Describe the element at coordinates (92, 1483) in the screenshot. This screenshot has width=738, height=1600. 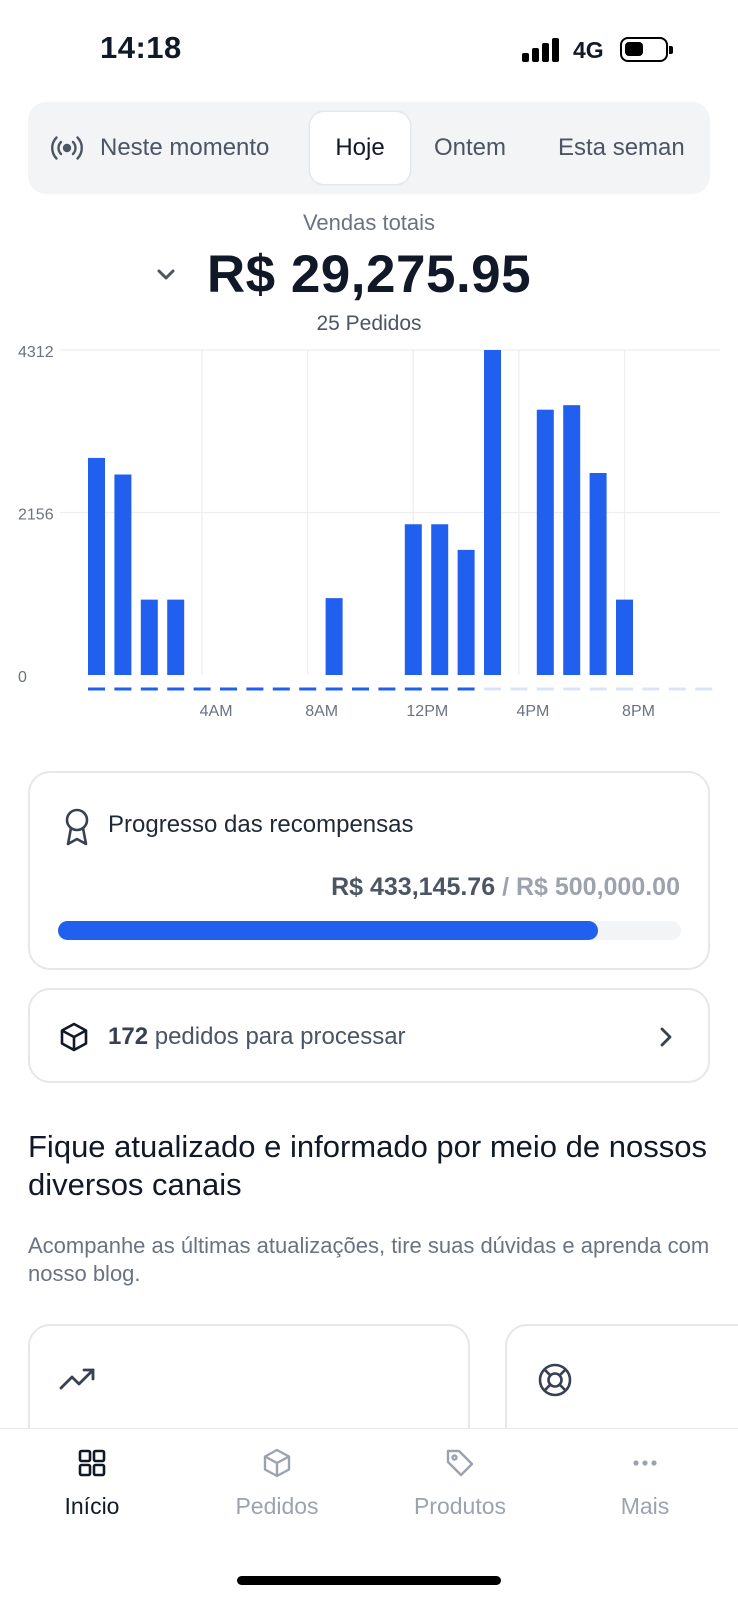
I see `nav-item-home: Início` at that location.